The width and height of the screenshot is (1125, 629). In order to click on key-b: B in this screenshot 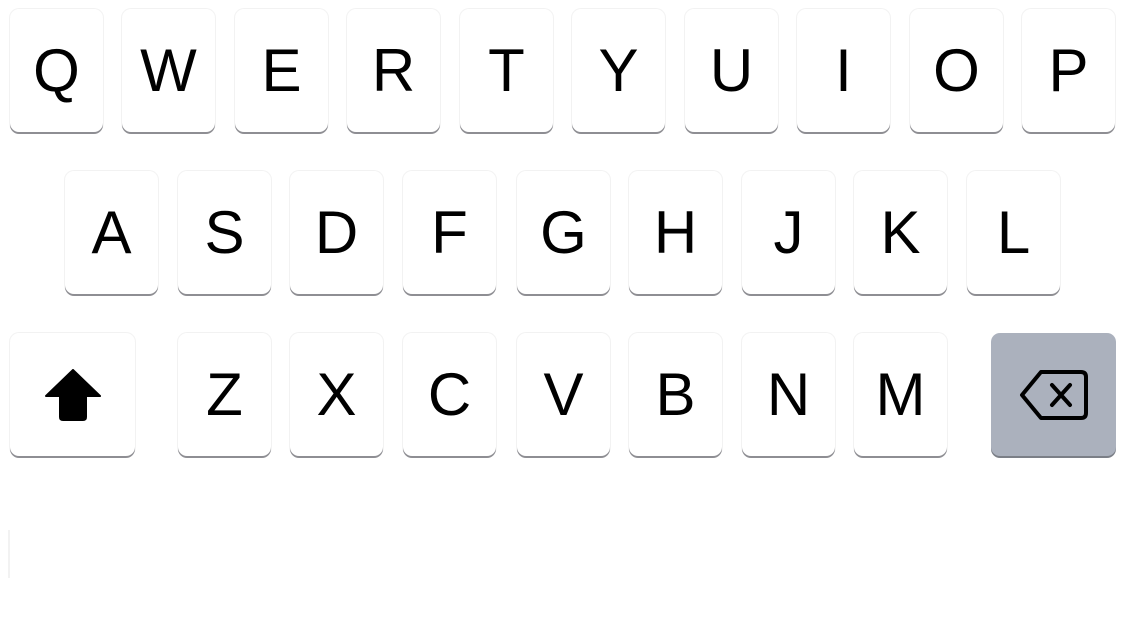, I will do `click(675, 394)`.